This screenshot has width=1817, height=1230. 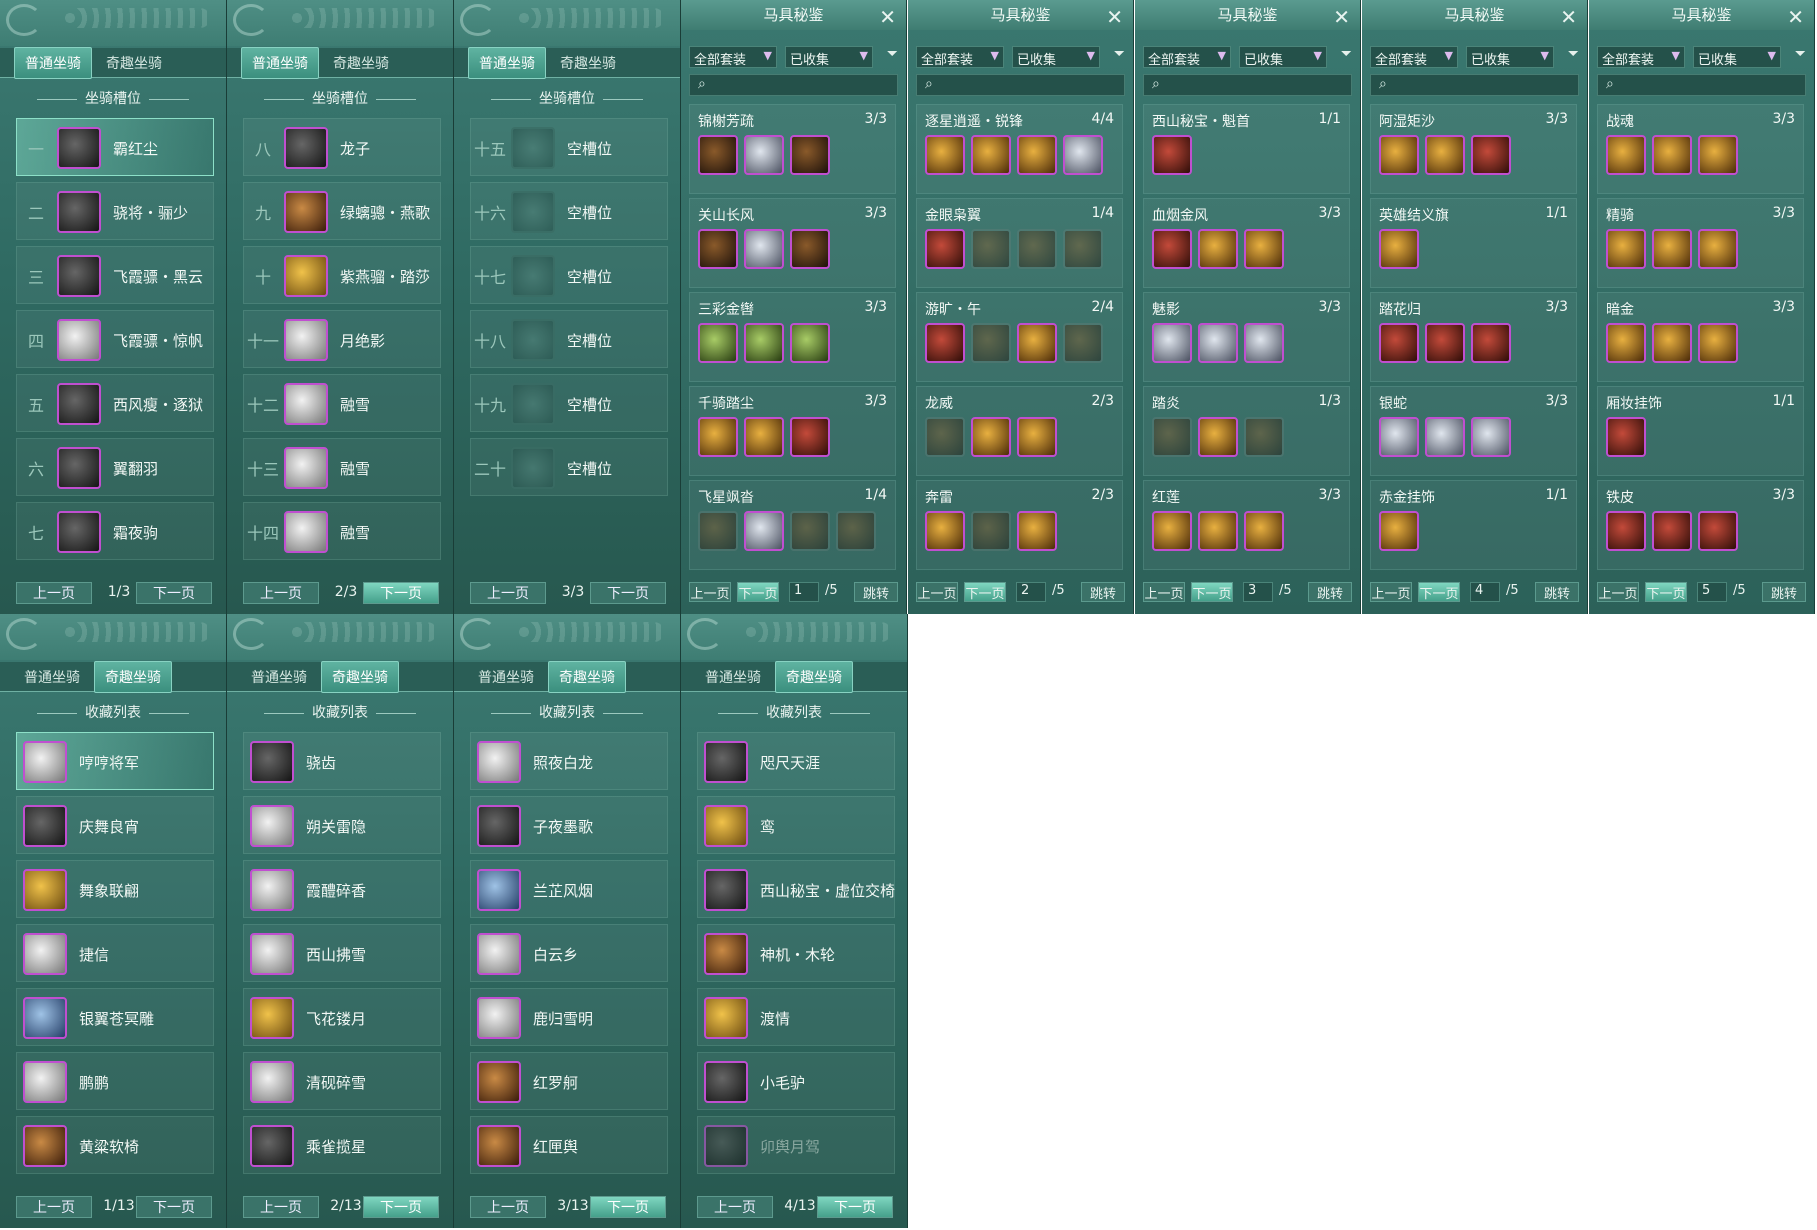 I want to click on mount-slot-row: 五 西风瘦・逐狱, so click(x=115, y=403).